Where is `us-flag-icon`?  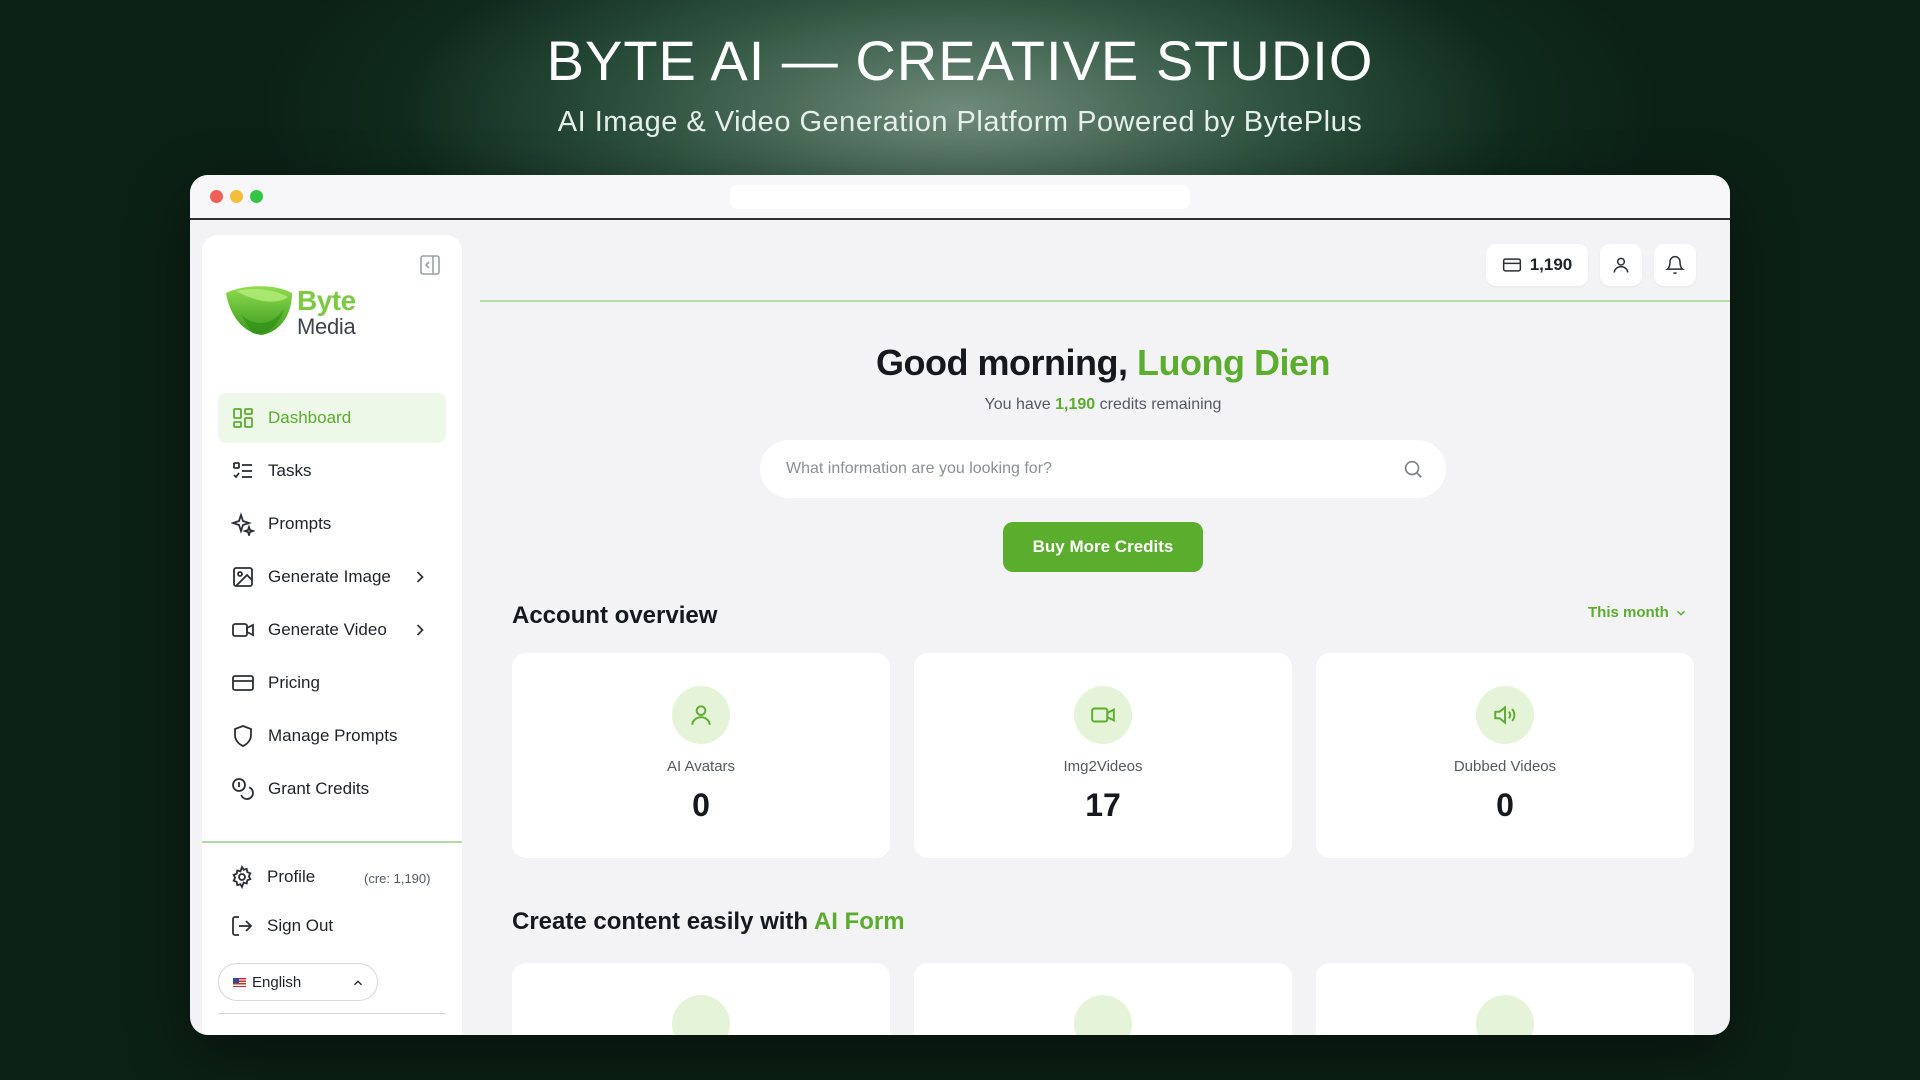
us-flag-icon is located at coordinates (239, 982).